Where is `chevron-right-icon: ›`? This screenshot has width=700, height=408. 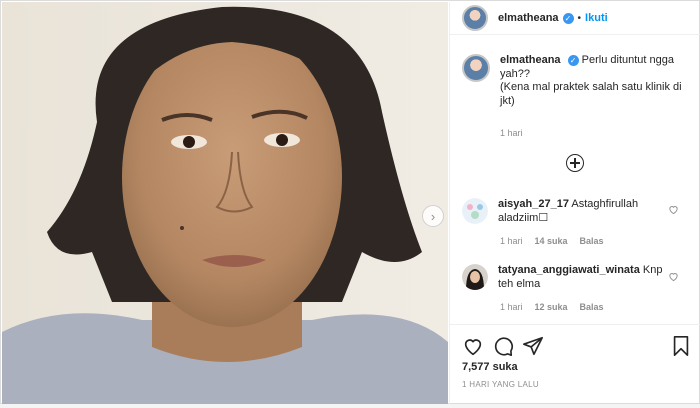 chevron-right-icon: › is located at coordinates (433, 216).